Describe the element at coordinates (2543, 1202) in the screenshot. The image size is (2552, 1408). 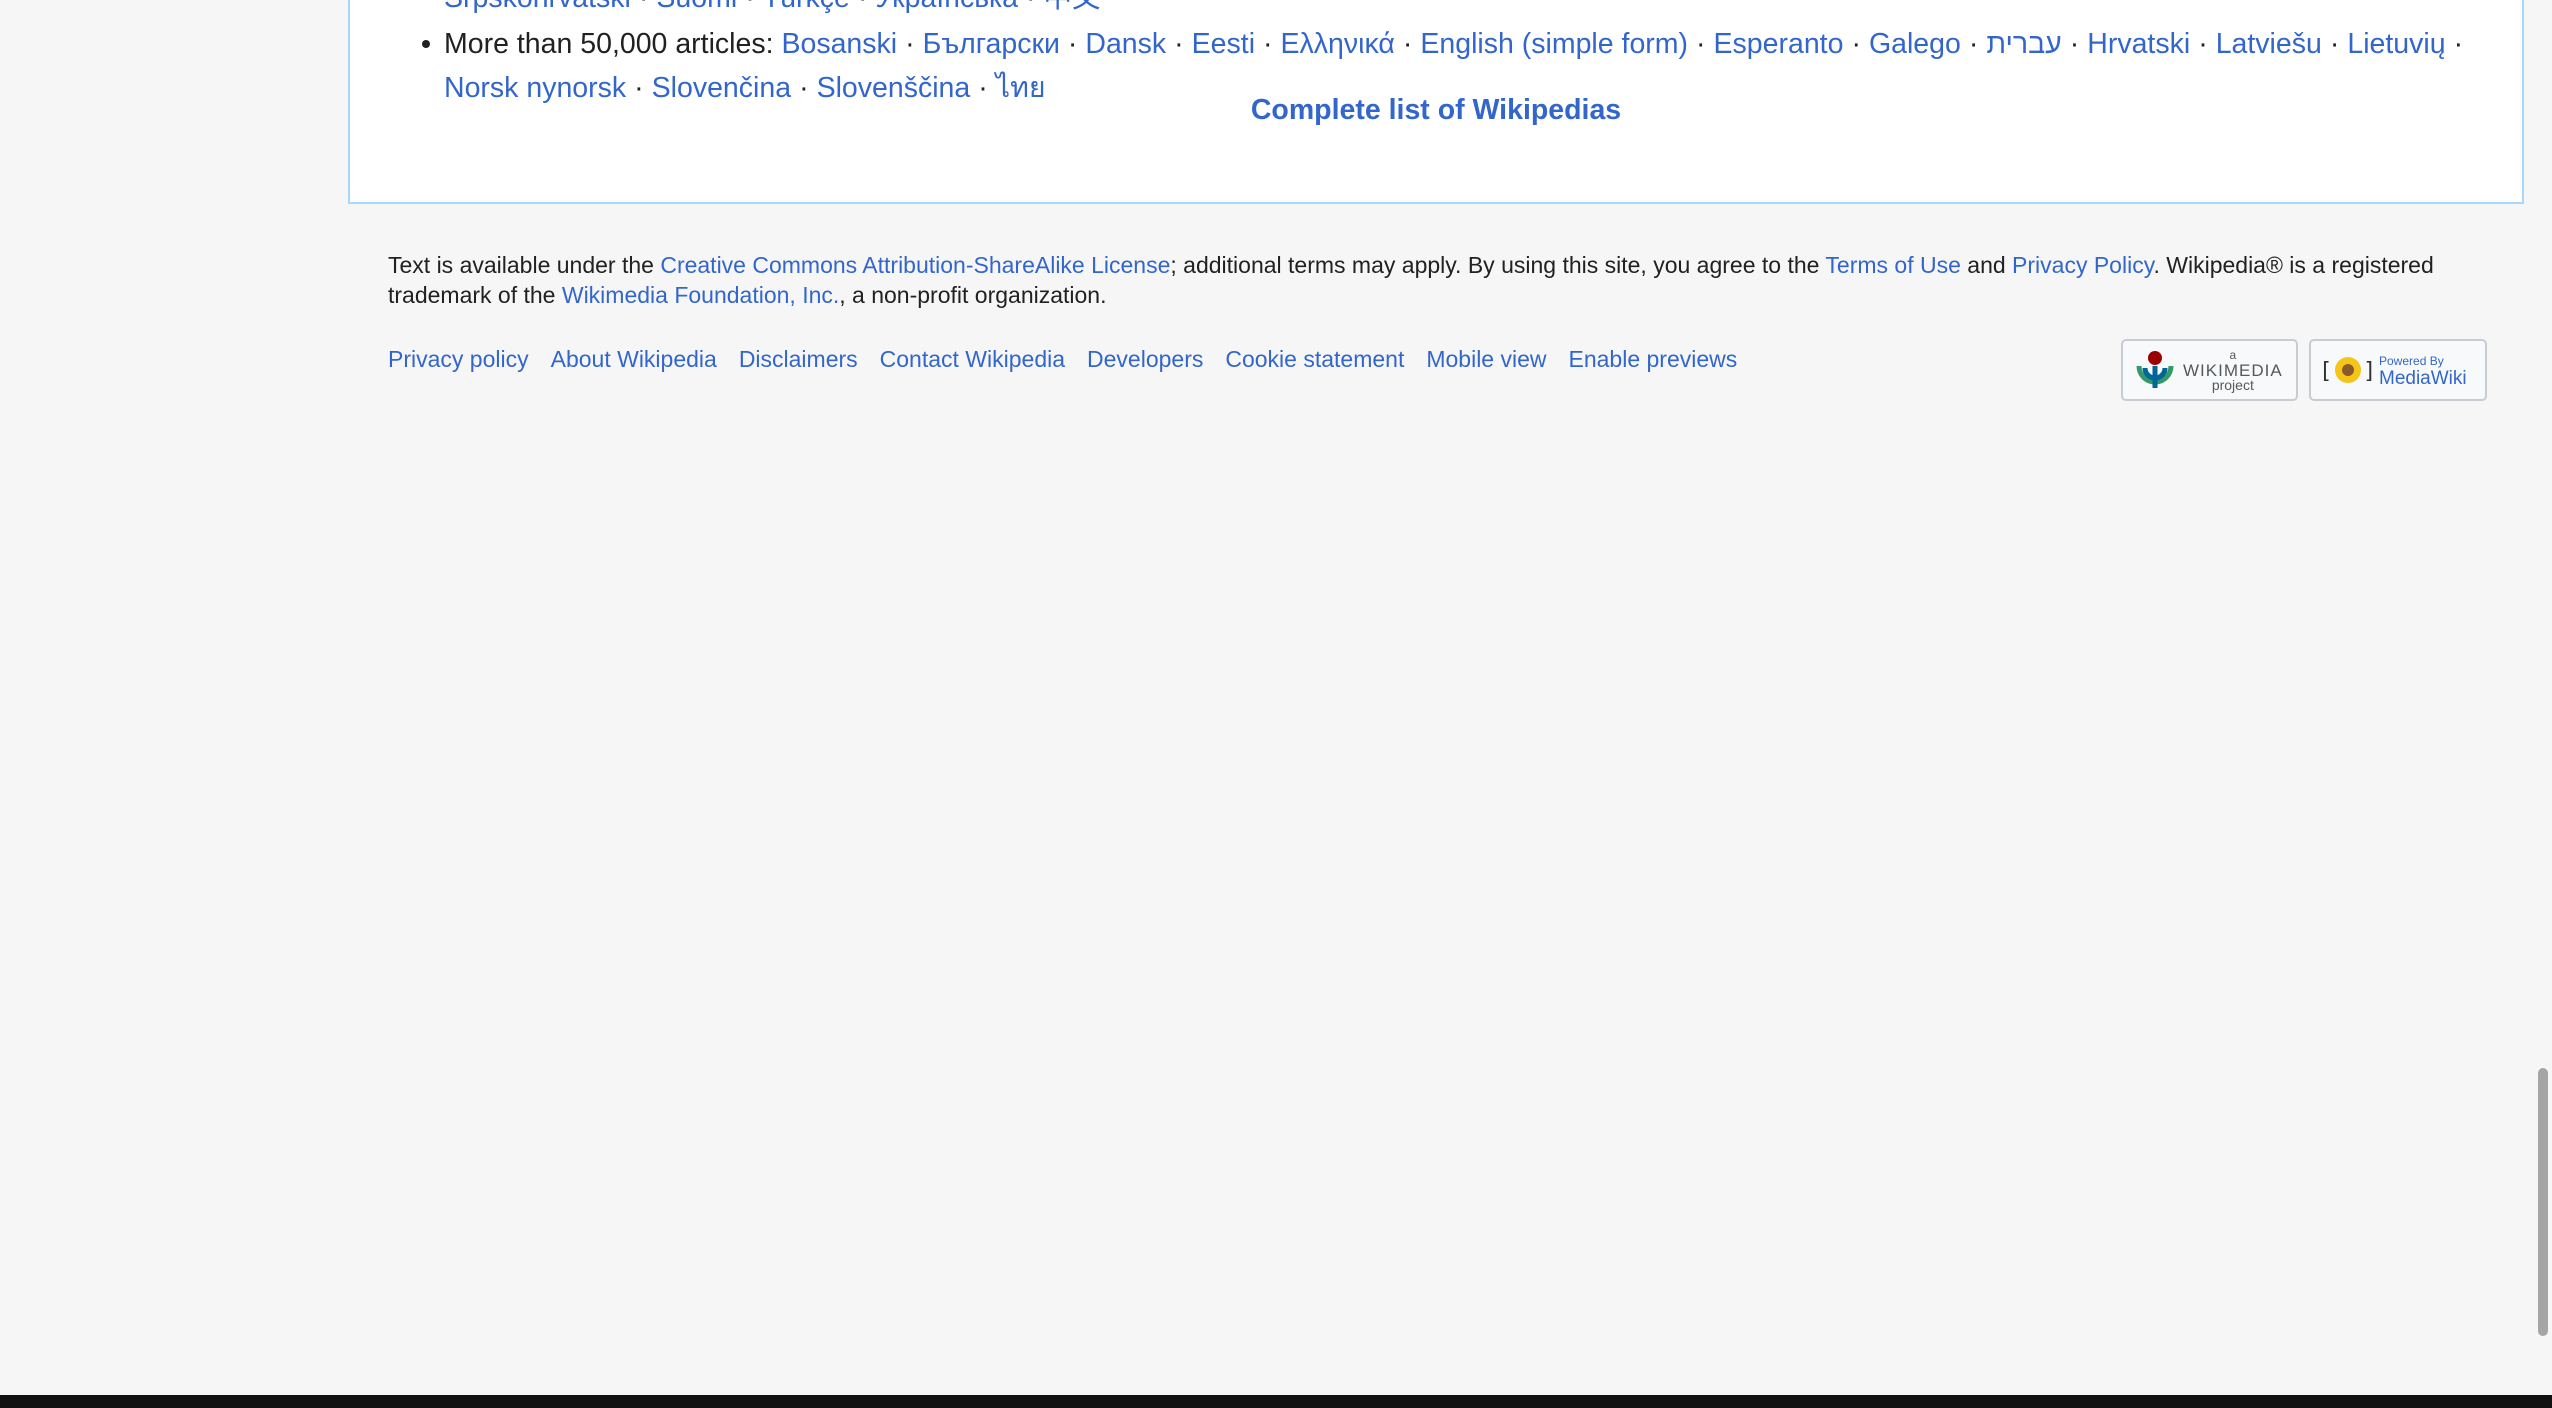
I see `scrollbar-thumb` at that location.